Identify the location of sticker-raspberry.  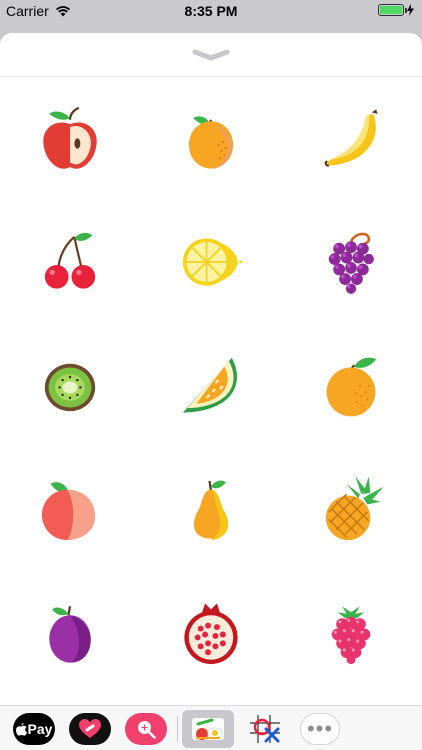
(351, 633).